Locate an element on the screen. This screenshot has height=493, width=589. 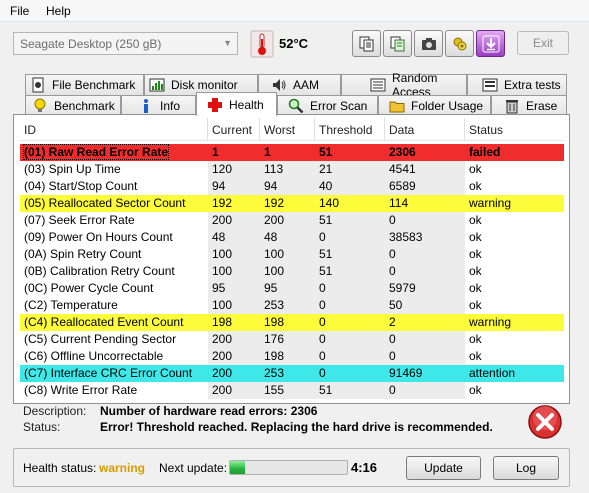
copy-alt-icon is located at coordinates (397, 43).